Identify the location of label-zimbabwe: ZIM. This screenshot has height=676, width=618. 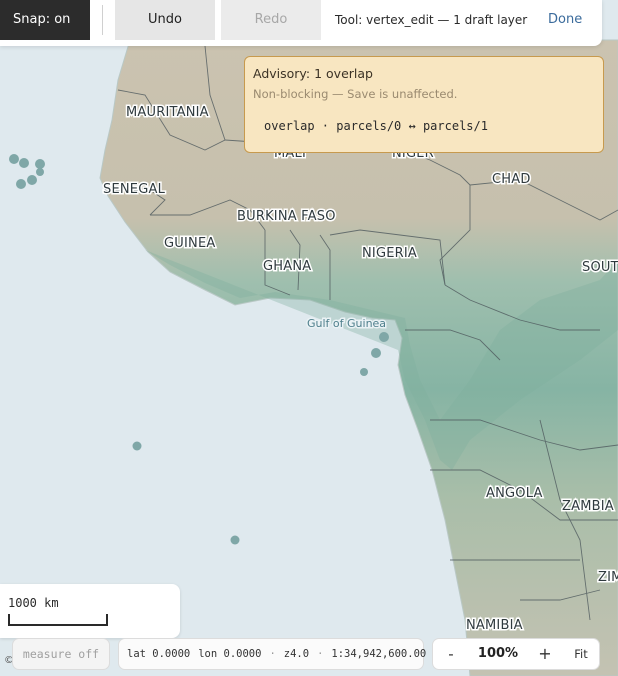
(608, 577).